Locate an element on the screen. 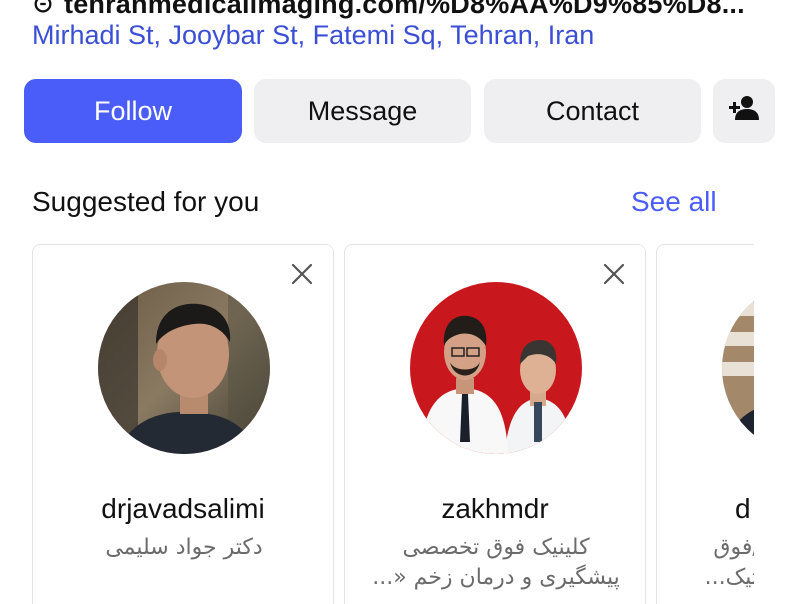  add-person-icon is located at coordinates (744, 111).